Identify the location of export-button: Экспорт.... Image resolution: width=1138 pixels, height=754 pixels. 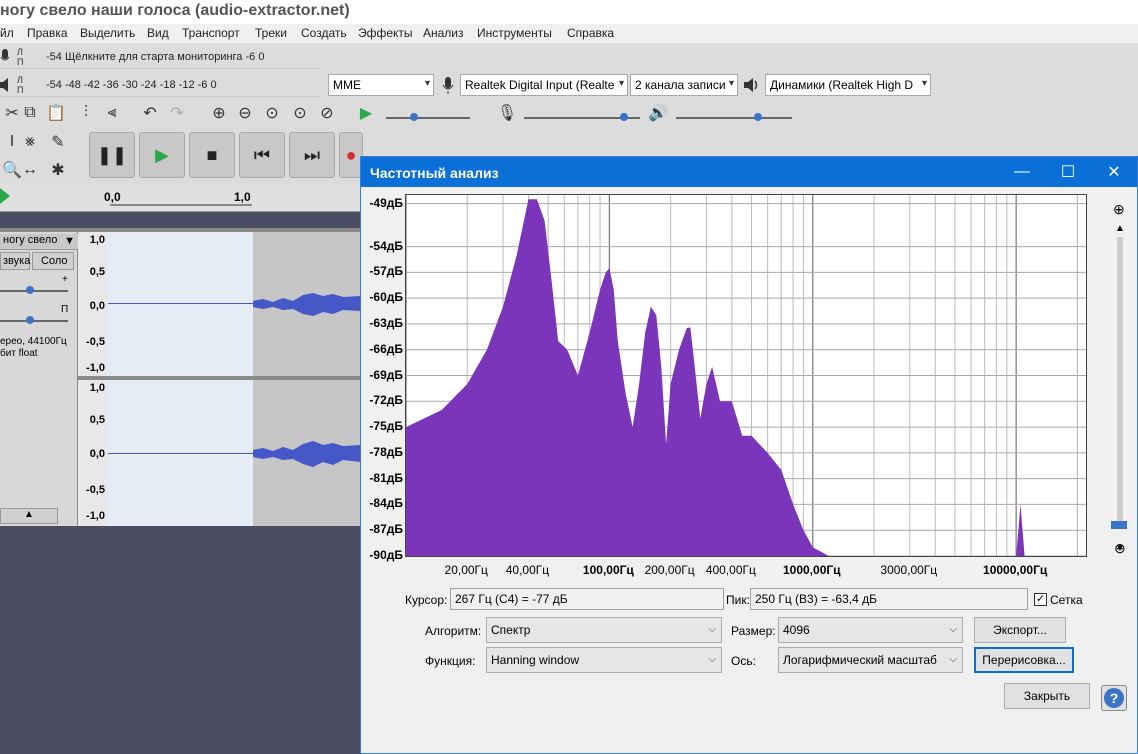
(1020, 630).